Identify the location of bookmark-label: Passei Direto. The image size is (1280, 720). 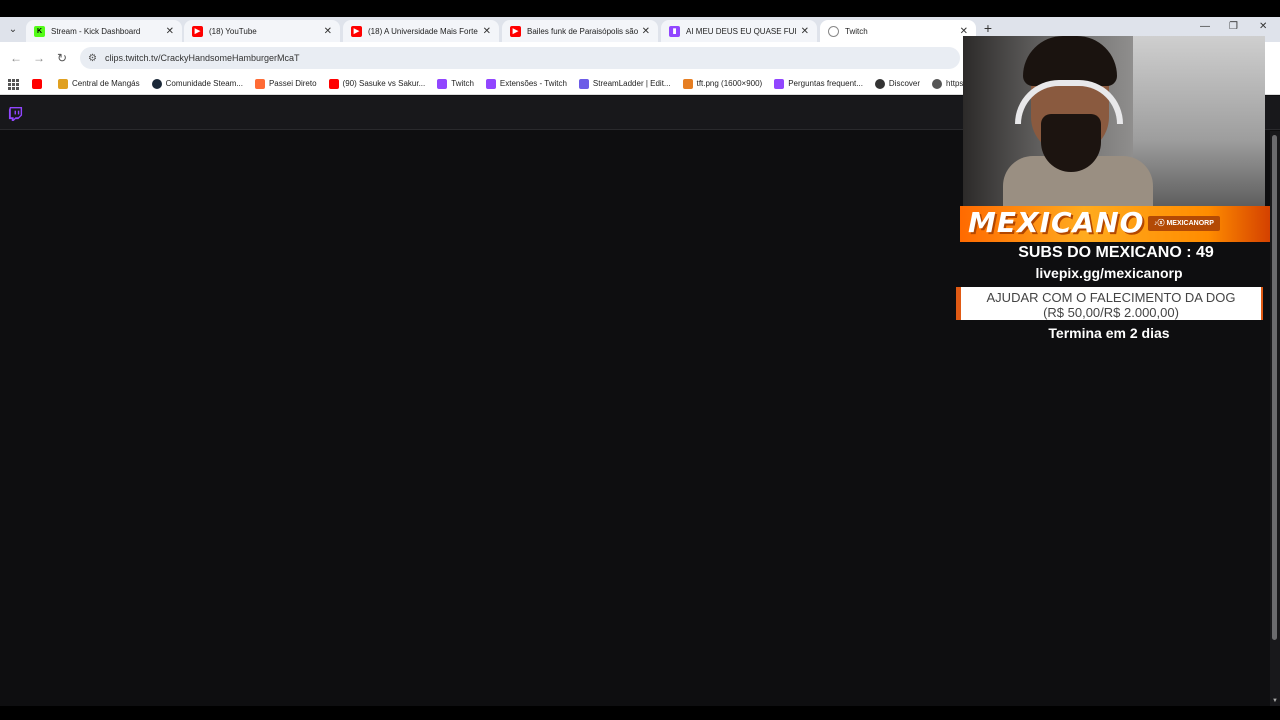
(292, 83).